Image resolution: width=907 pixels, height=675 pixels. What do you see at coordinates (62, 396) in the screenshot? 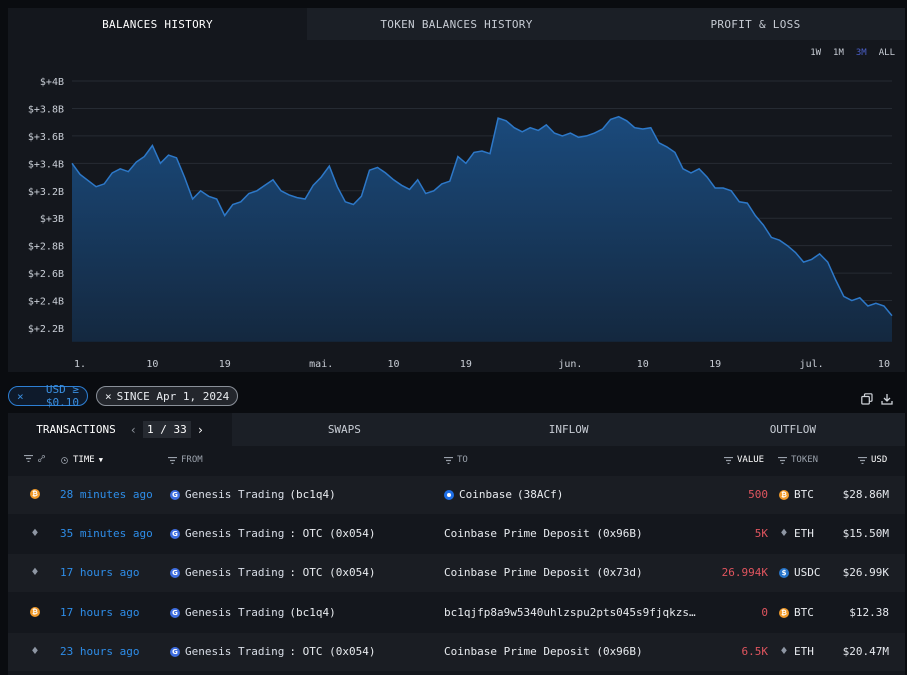
I see `usd-filter-label: USD ≥ $0.10` at bounding box center [62, 396].